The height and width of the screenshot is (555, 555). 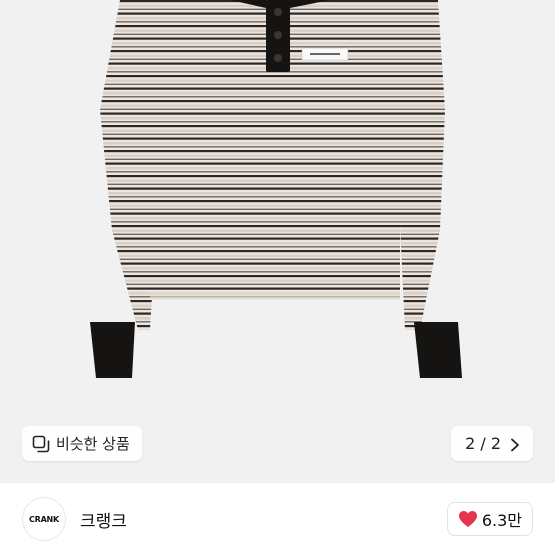 What do you see at coordinates (41, 444) in the screenshot?
I see `similar-items-icon` at bounding box center [41, 444].